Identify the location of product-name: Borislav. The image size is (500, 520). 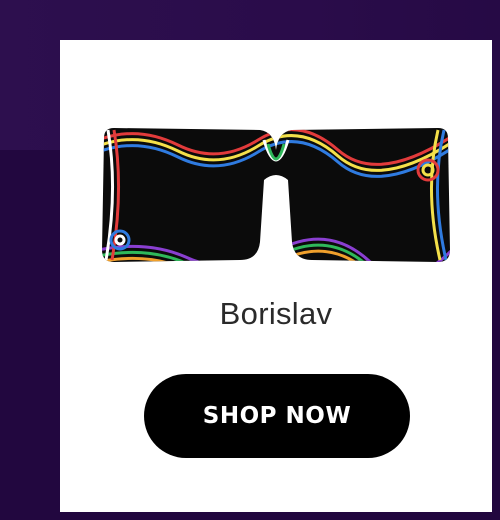
(276, 313).